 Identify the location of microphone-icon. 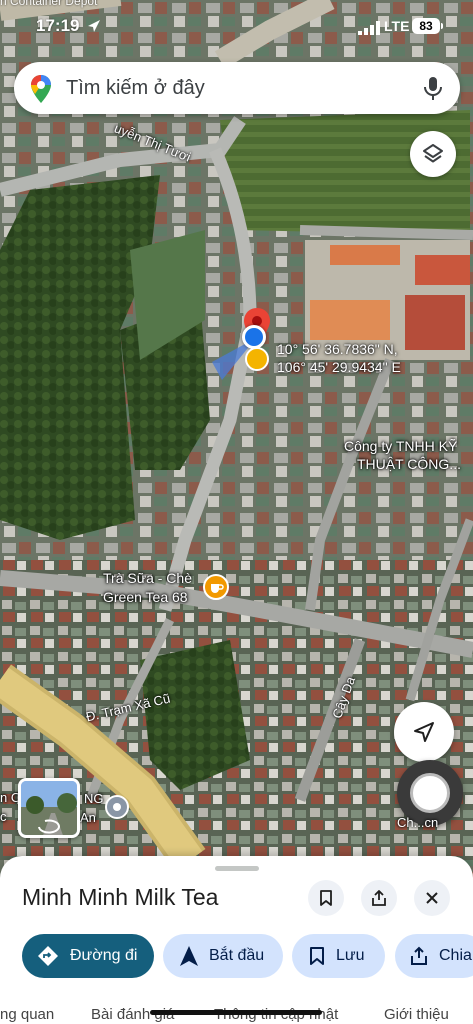
(433, 88).